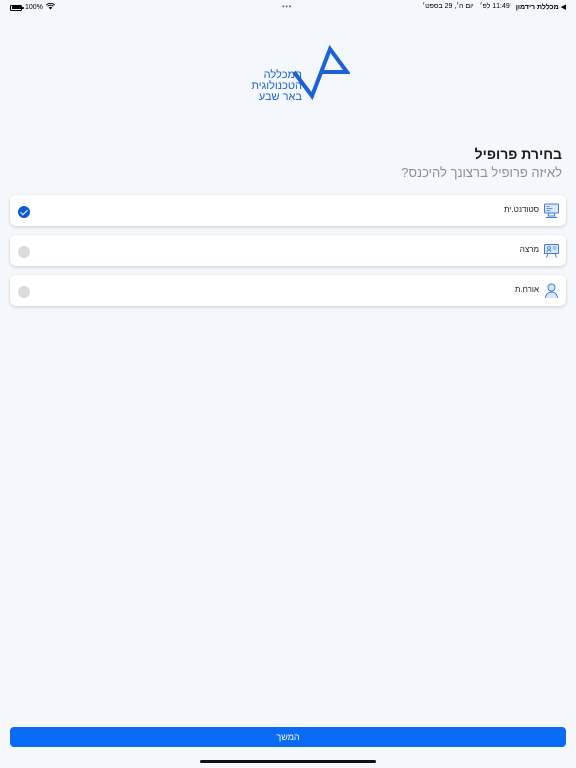  I want to click on profile-option-label: אורח.ת, so click(526, 289).